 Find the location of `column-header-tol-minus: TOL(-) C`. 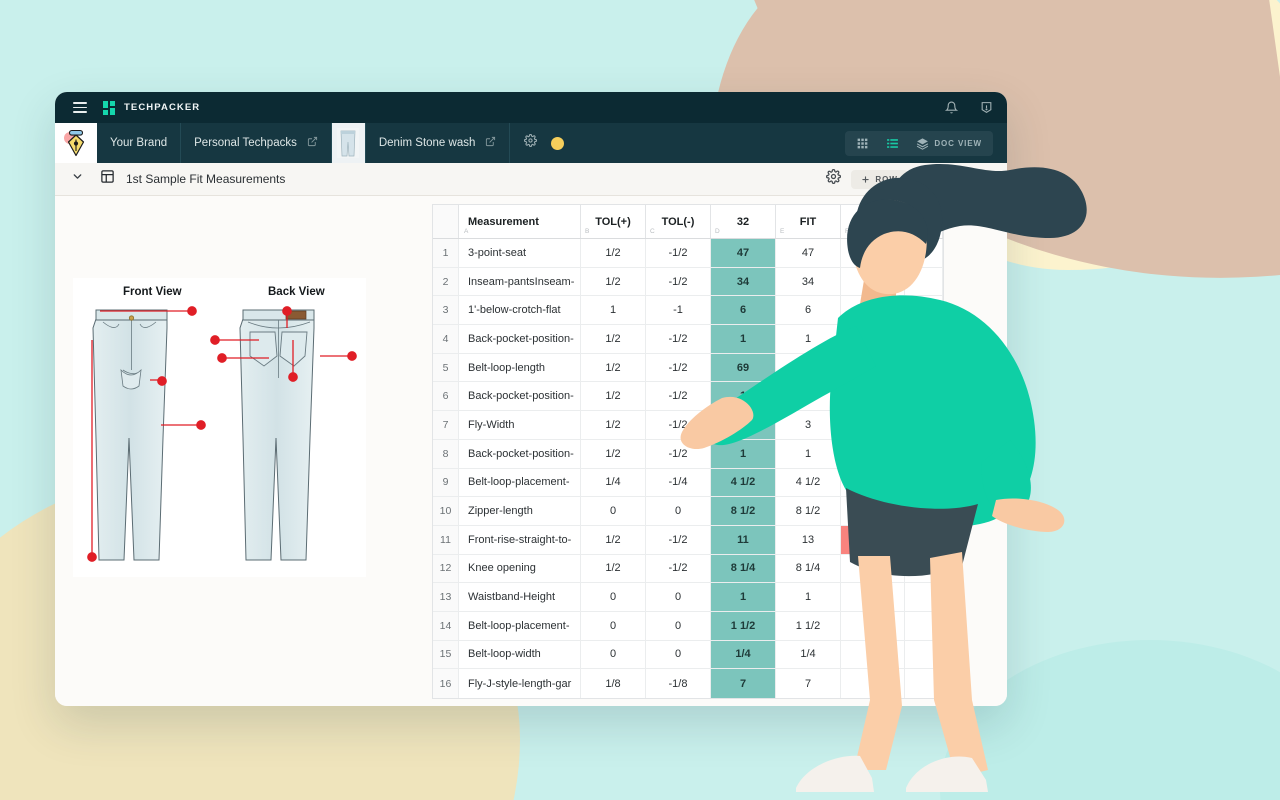

column-header-tol-minus: TOL(-) C is located at coordinates (678, 221).